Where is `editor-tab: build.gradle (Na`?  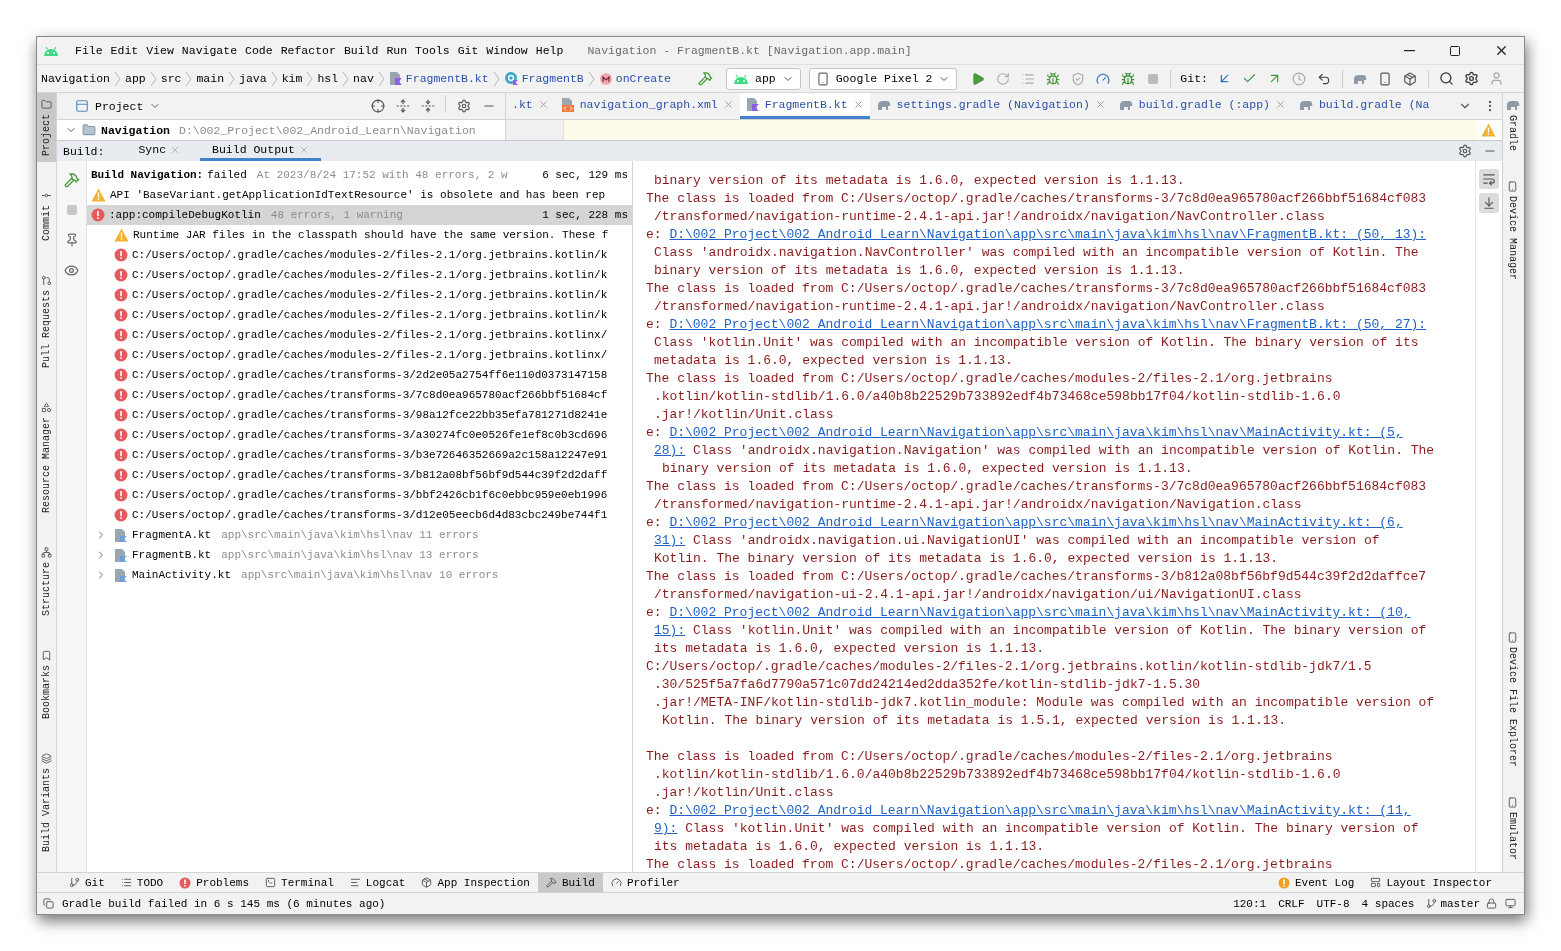 editor-tab: build.gradle (Na is located at coordinates (1363, 106).